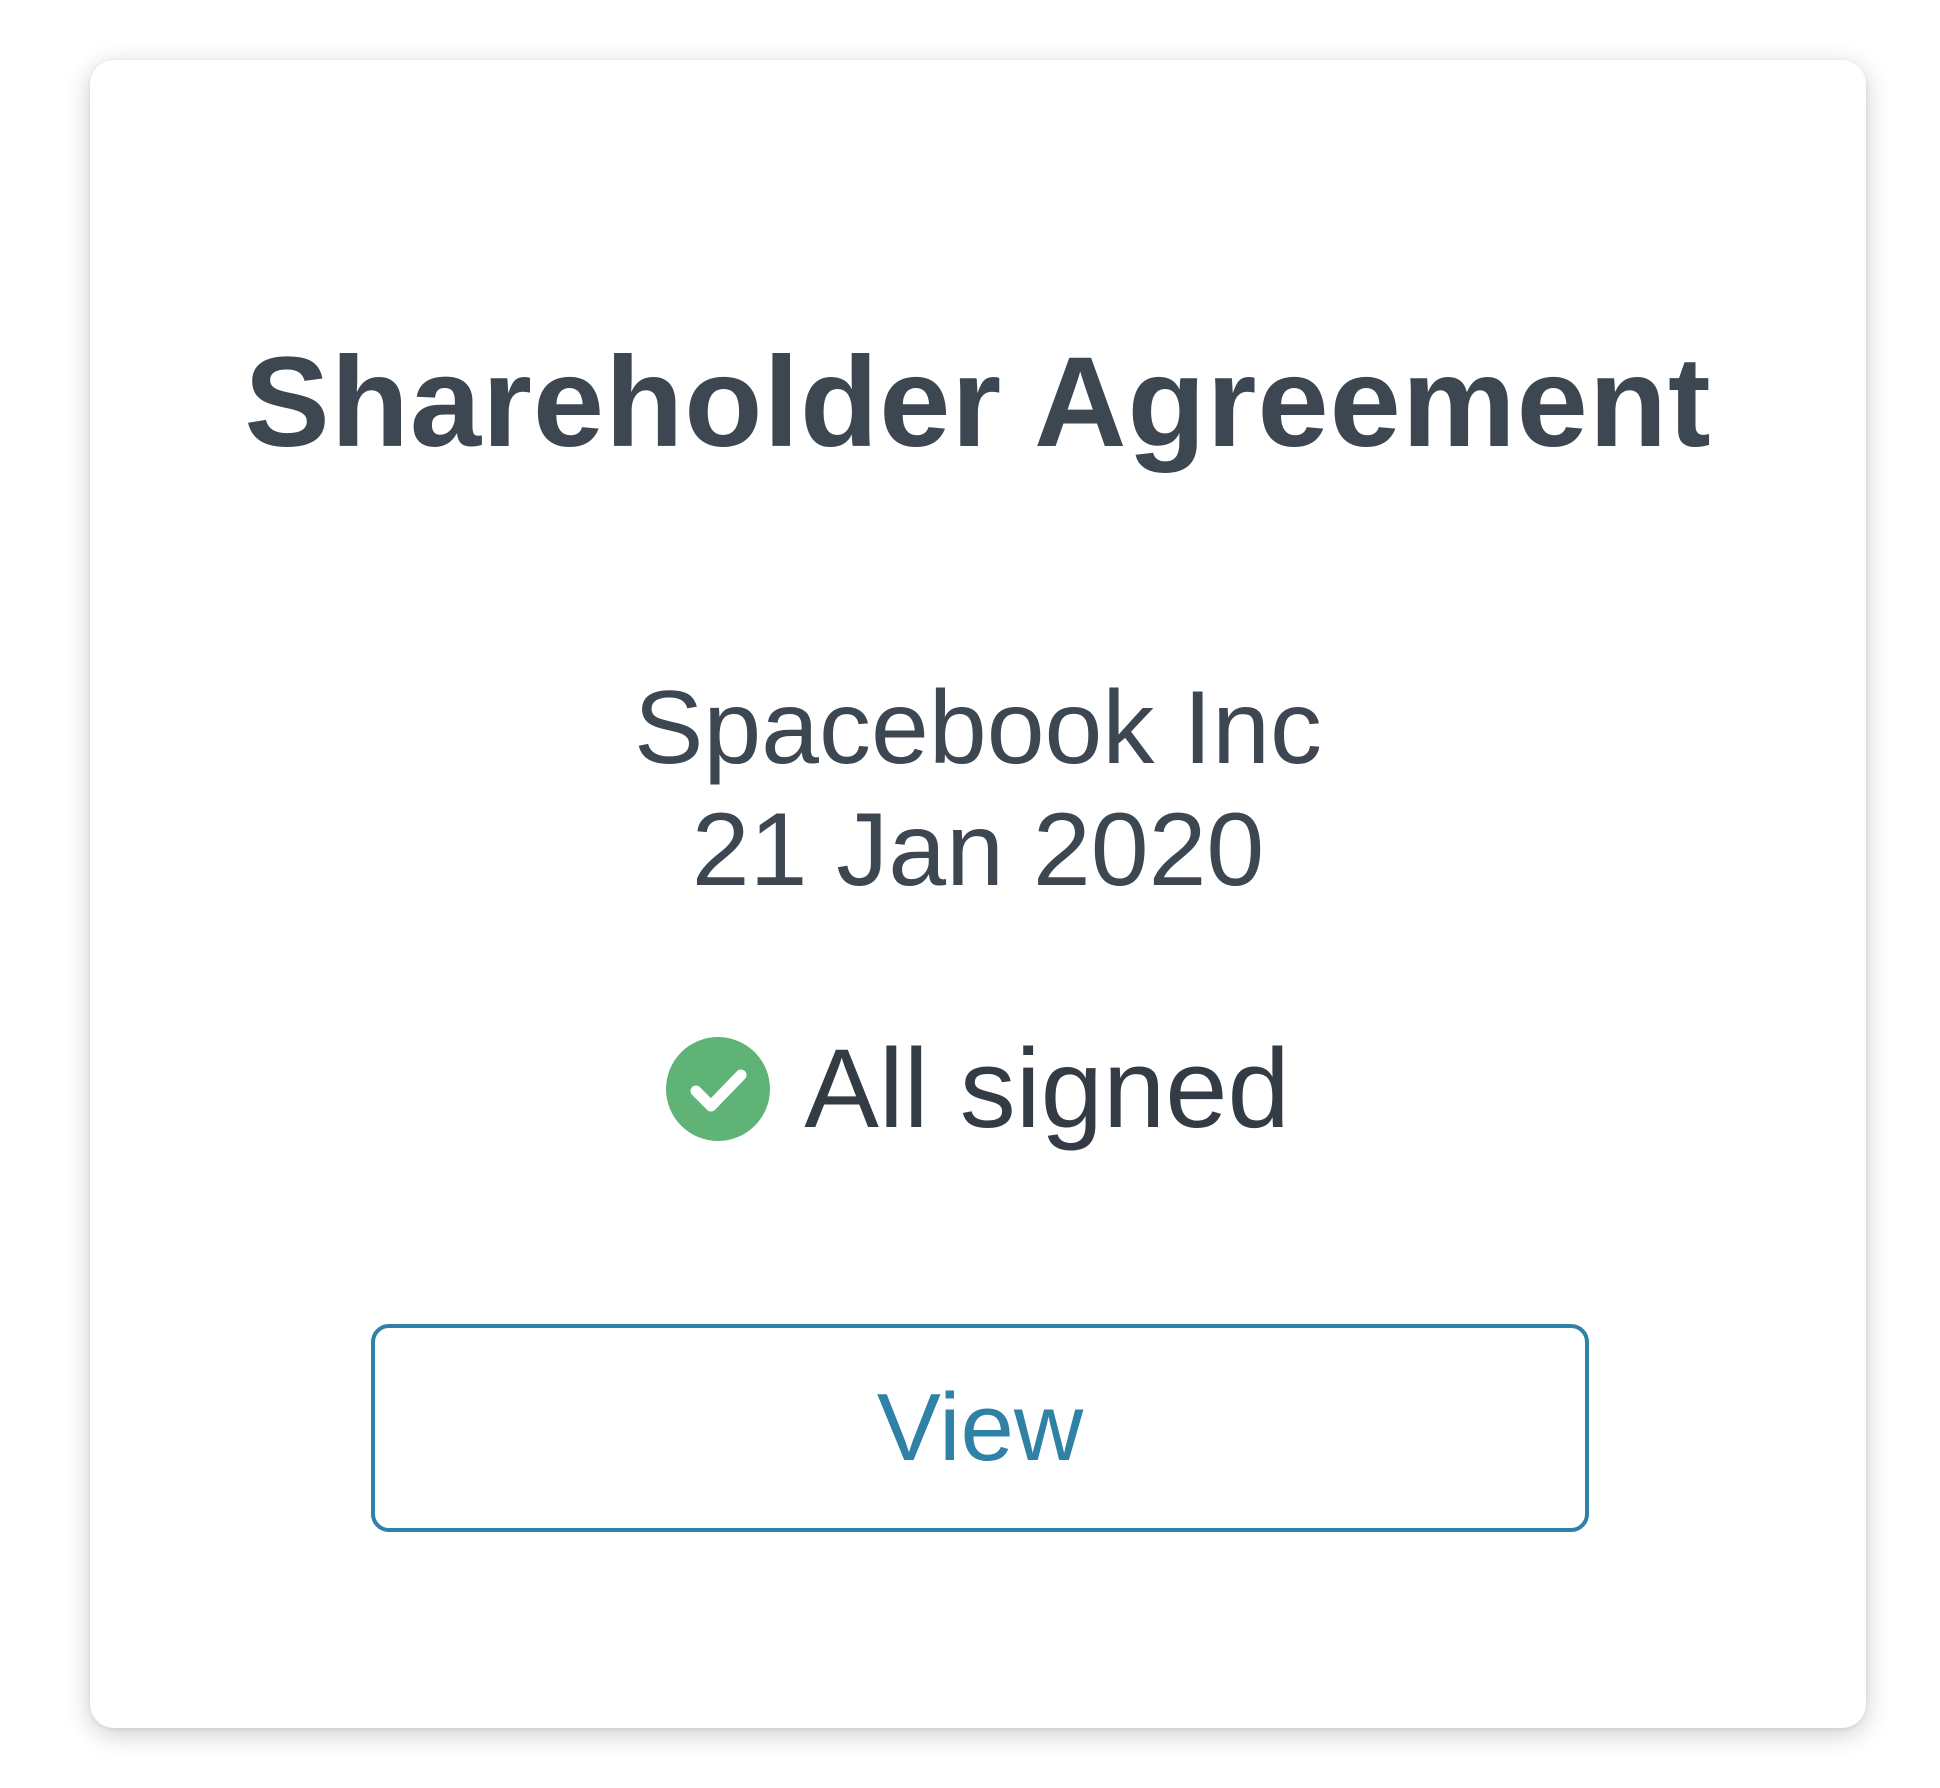 This screenshot has height=1788, width=1940. Describe the element at coordinates (1047, 1088) in the screenshot. I see `status-label: All signed` at that location.